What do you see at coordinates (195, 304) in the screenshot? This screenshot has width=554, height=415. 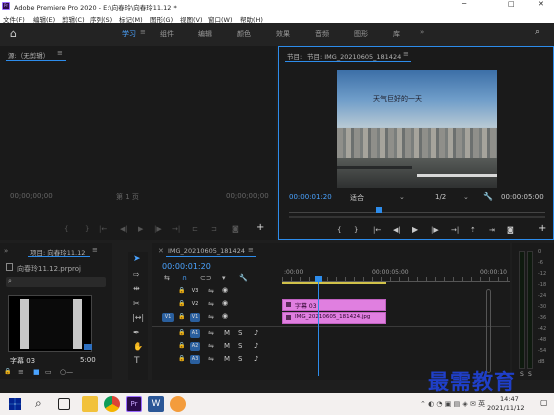 I see `v2-target: V2` at bounding box center [195, 304].